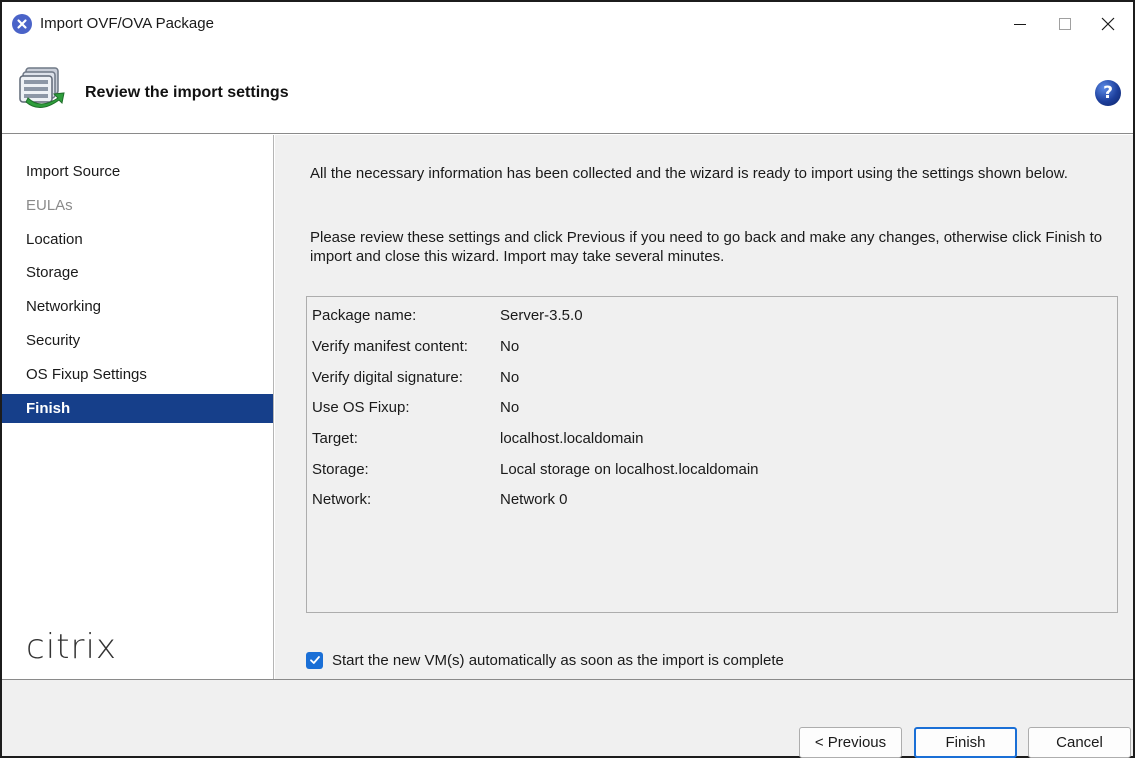 This screenshot has height=758, width=1135. What do you see at coordinates (1079, 742) in the screenshot?
I see `cancel-button: Cancel` at bounding box center [1079, 742].